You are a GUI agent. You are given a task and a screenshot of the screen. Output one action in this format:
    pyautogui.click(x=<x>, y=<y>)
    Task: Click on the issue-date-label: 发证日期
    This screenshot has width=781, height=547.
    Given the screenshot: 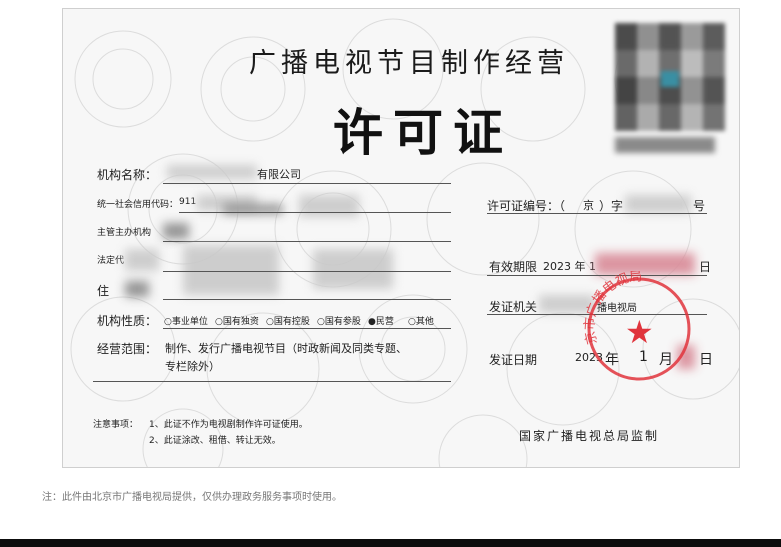 What is the action you would take?
    pyautogui.click(x=513, y=360)
    